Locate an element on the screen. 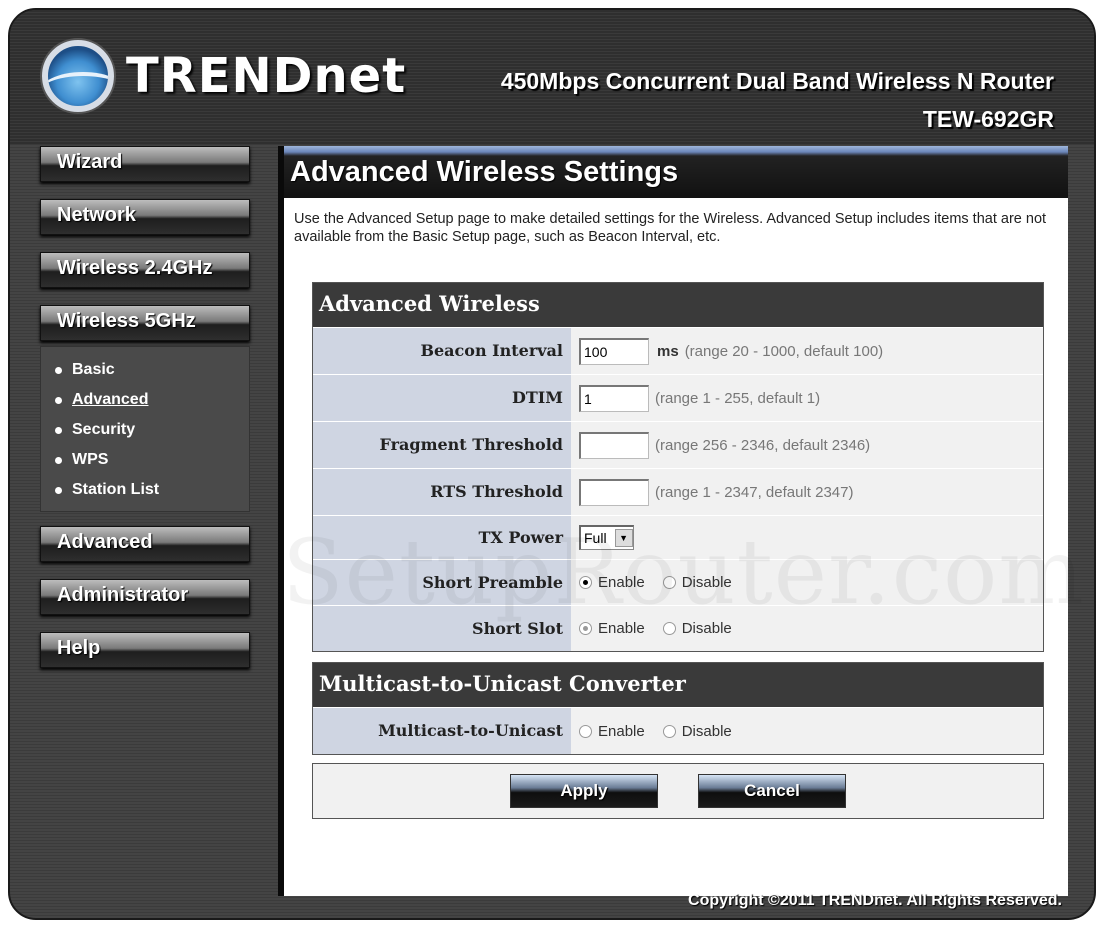 The image size is (1100, 929). field-label: DTIM is located at coordinates (442, 398).